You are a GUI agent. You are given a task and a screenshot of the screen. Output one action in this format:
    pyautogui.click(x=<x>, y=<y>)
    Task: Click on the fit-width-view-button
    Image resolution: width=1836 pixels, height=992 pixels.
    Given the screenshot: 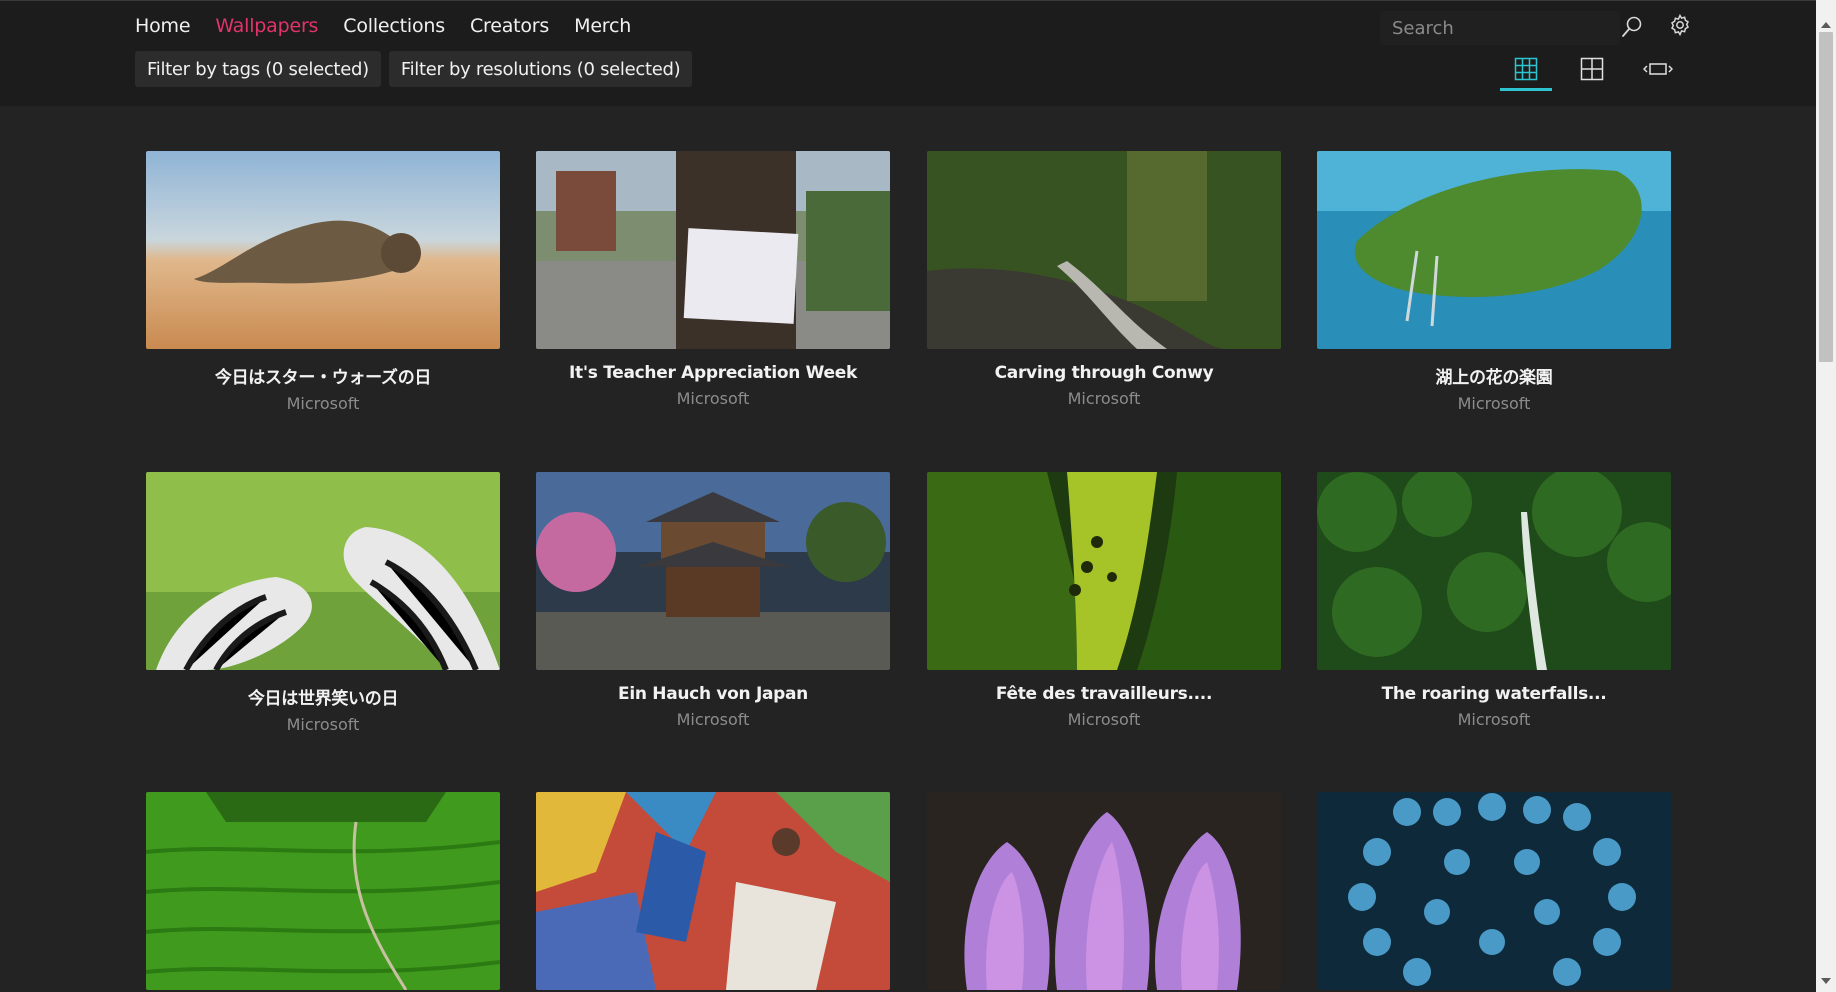 What is the action you would take?
    pyautogui.click(x=1658, y=71)
    